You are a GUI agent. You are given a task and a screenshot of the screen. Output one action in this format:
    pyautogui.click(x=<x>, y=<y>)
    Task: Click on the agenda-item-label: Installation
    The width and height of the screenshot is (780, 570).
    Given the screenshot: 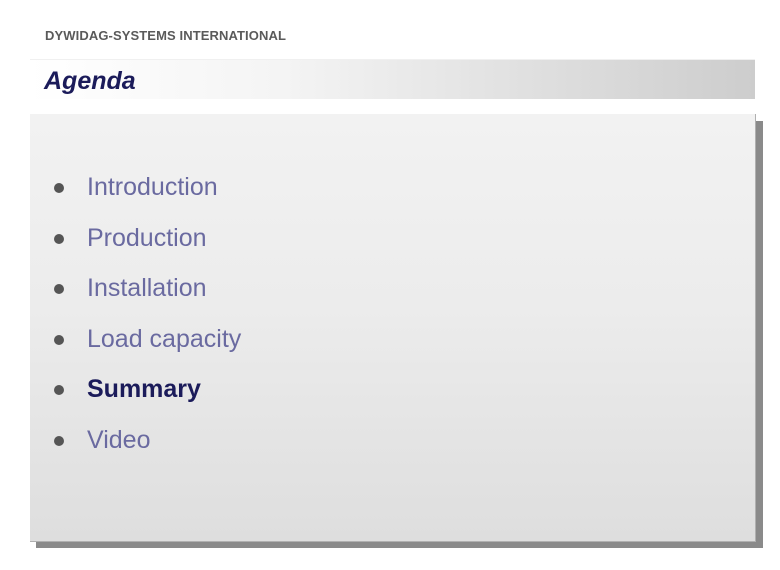 What is the action you would take?
    pyautogui.click(x=147, y=288)
    